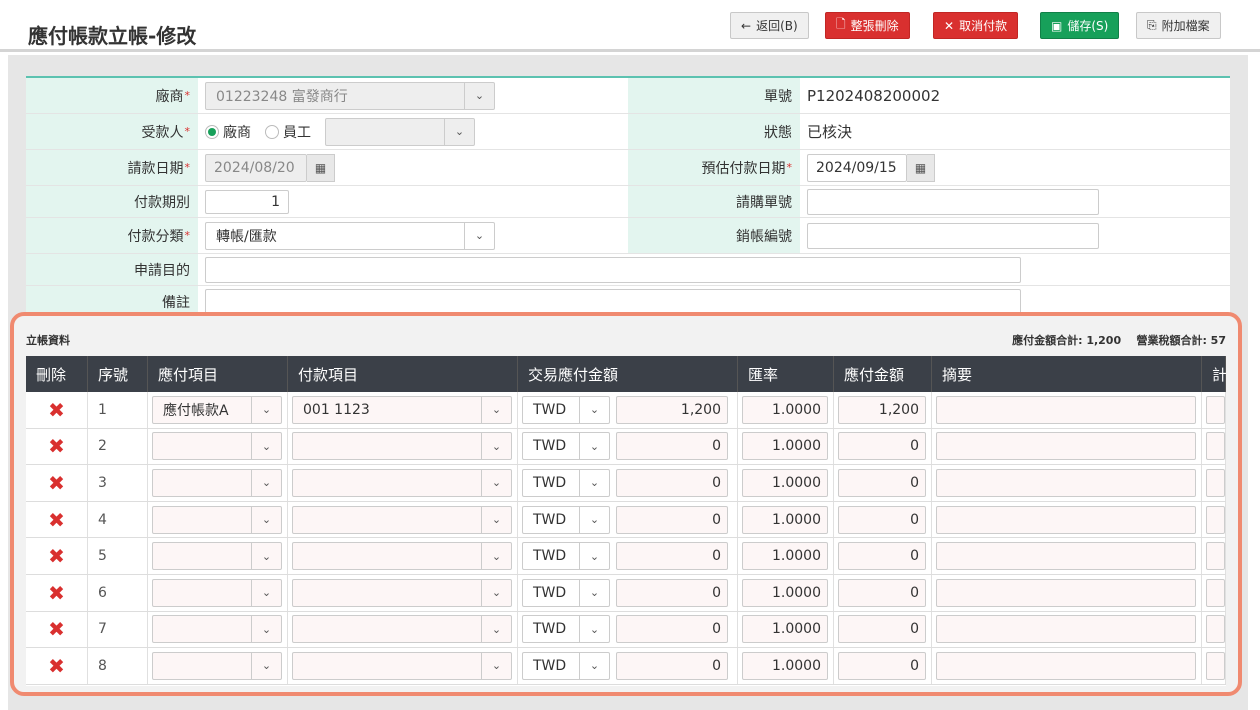  I want to click on pay-amount-cell: 0, so click(883, 519).